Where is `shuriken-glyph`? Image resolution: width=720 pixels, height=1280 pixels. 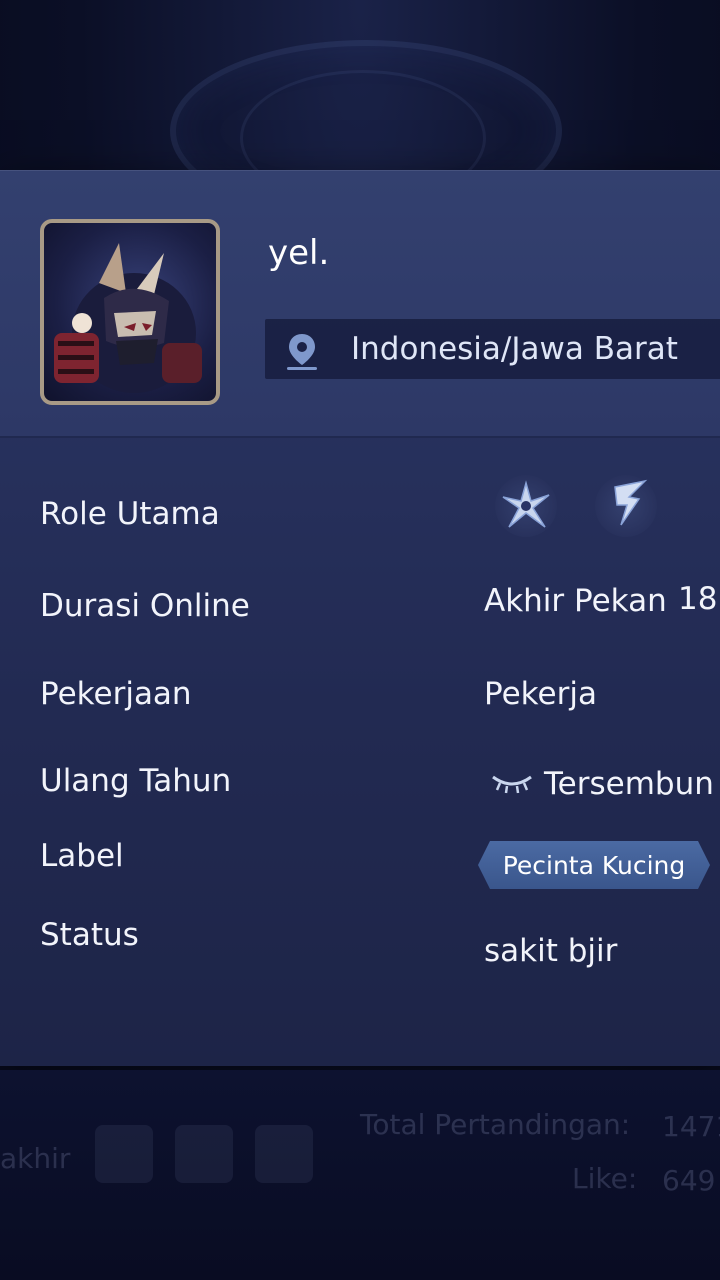 shuriken-glyph is located at coordinates (526, 504).